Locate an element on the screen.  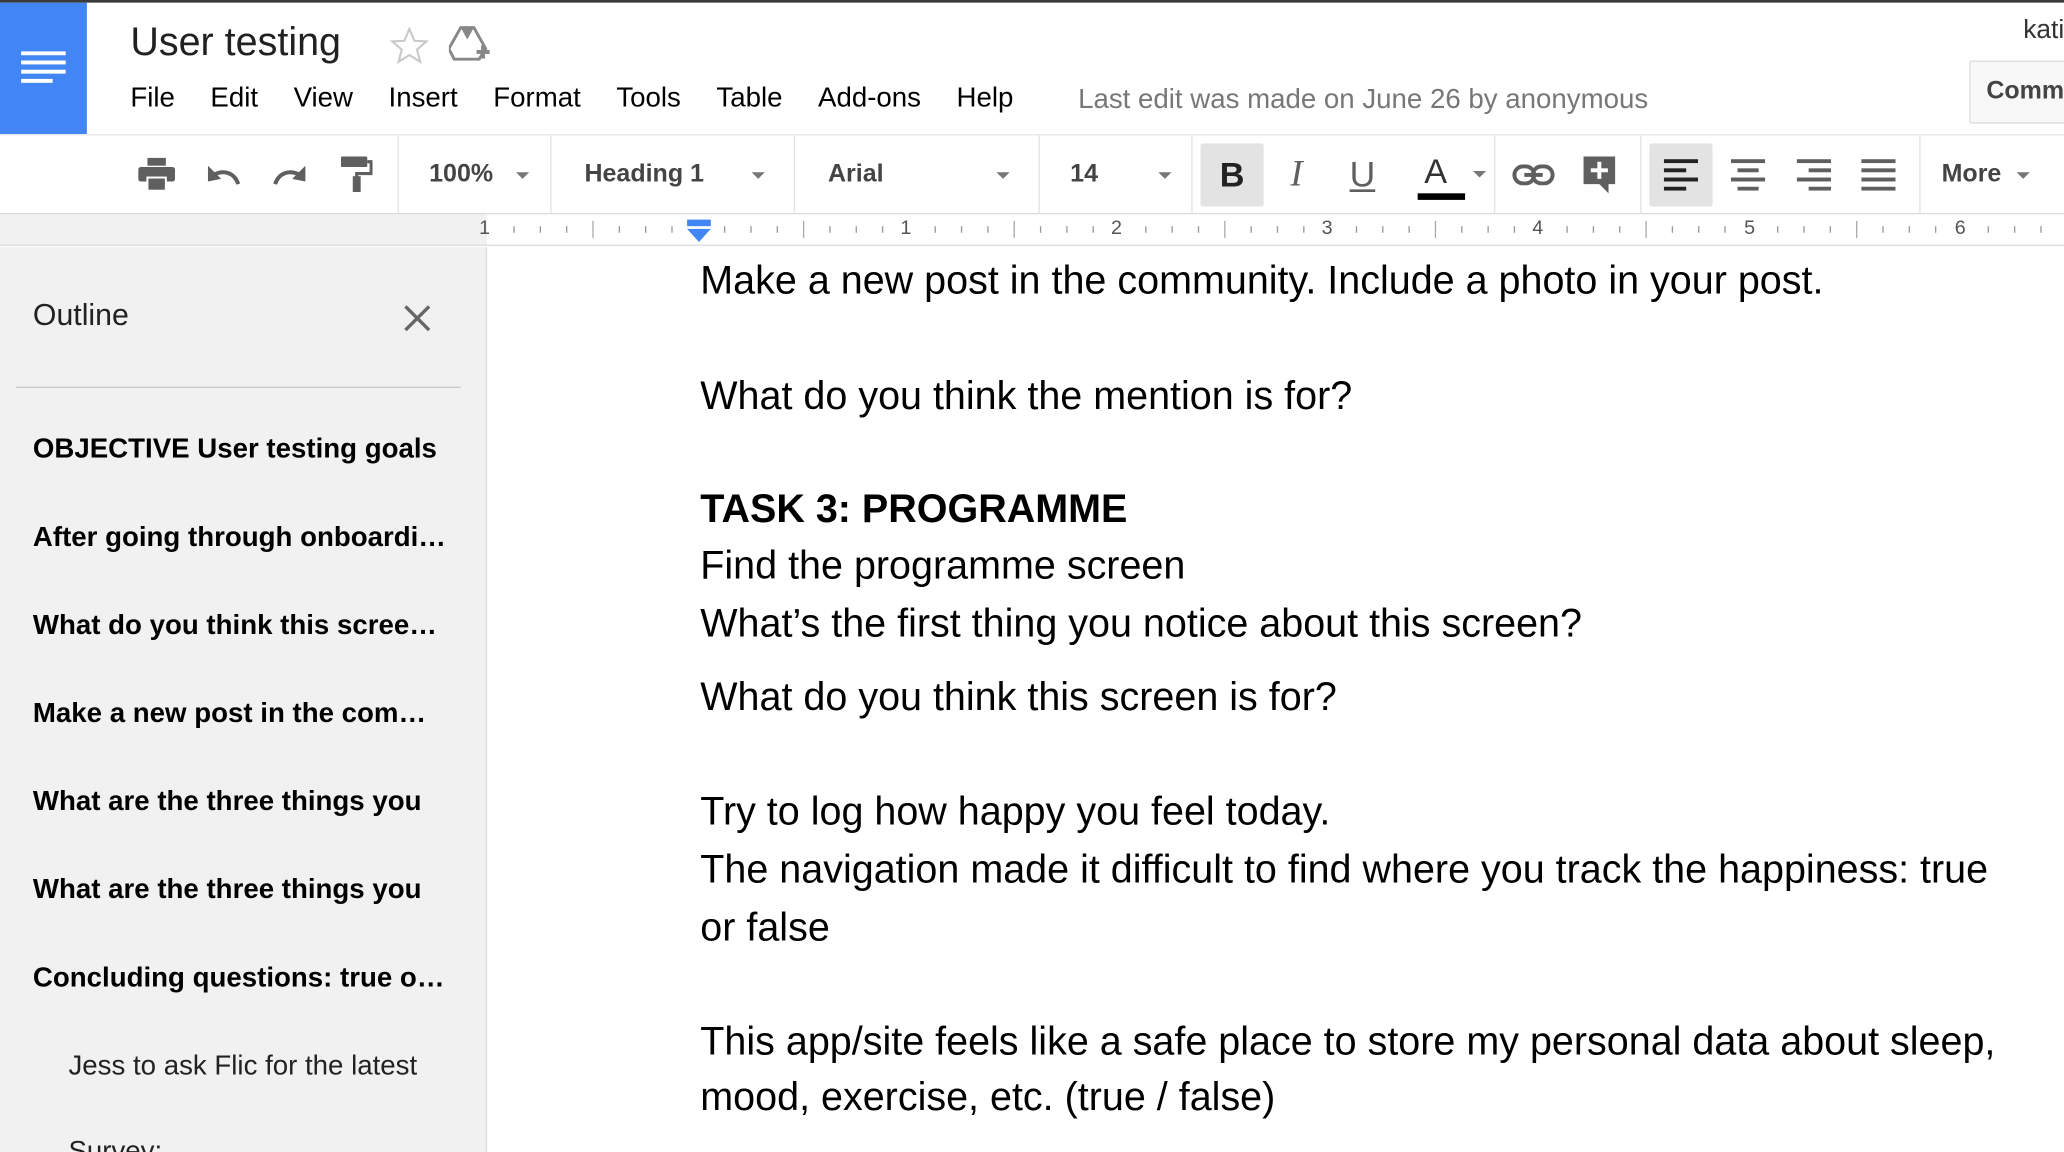
more-label: More is located at coordinates (1971, 174).